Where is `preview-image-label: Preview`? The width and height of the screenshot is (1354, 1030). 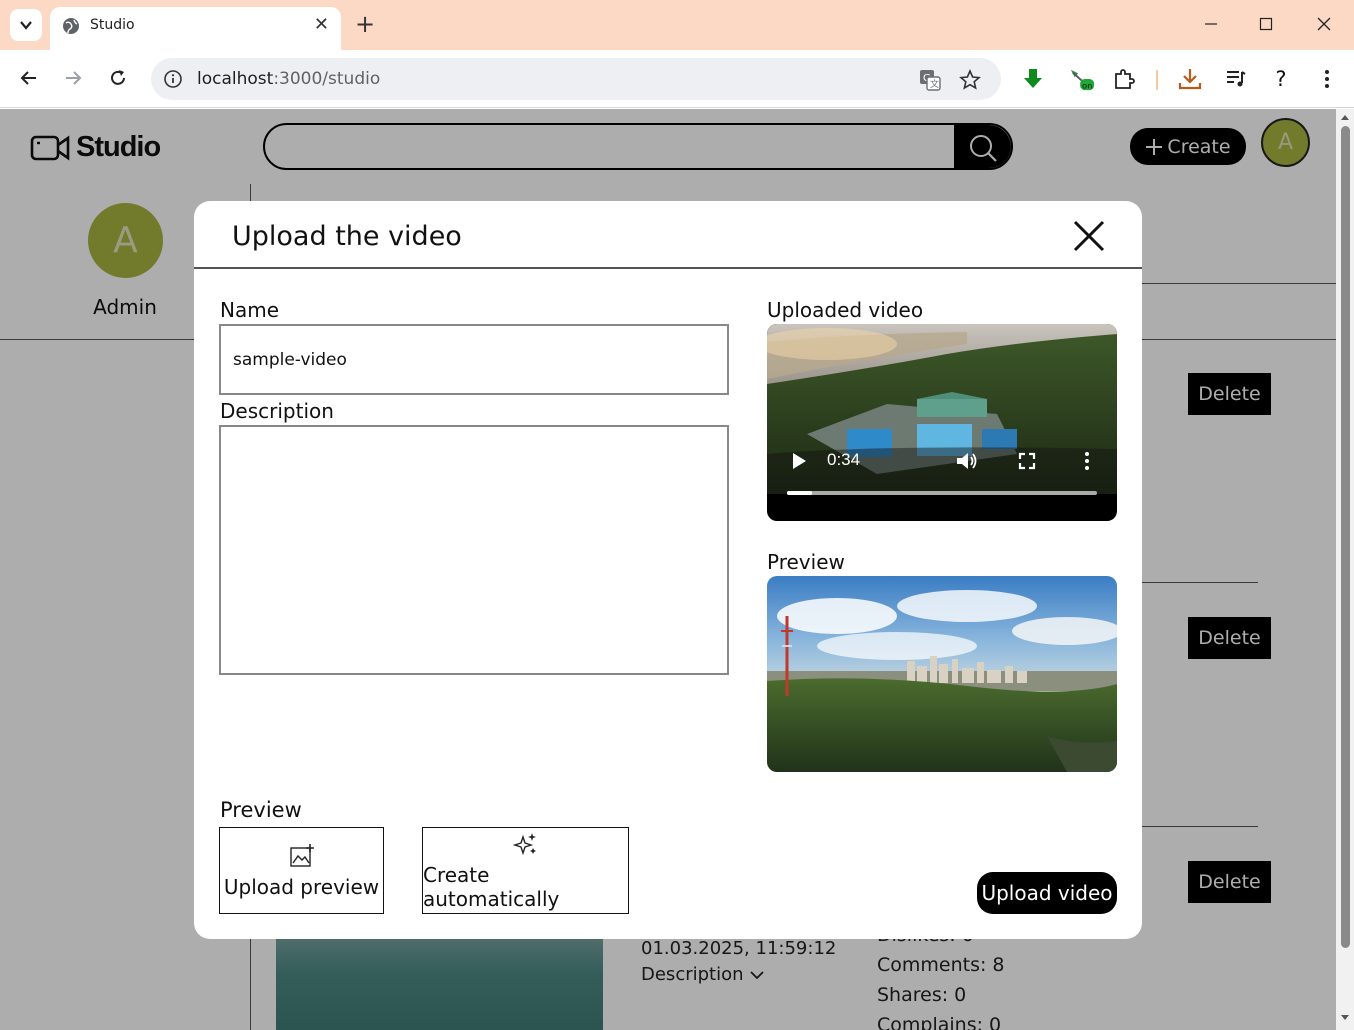
preview-image-label: Preview is located at coordinates (806, 562).